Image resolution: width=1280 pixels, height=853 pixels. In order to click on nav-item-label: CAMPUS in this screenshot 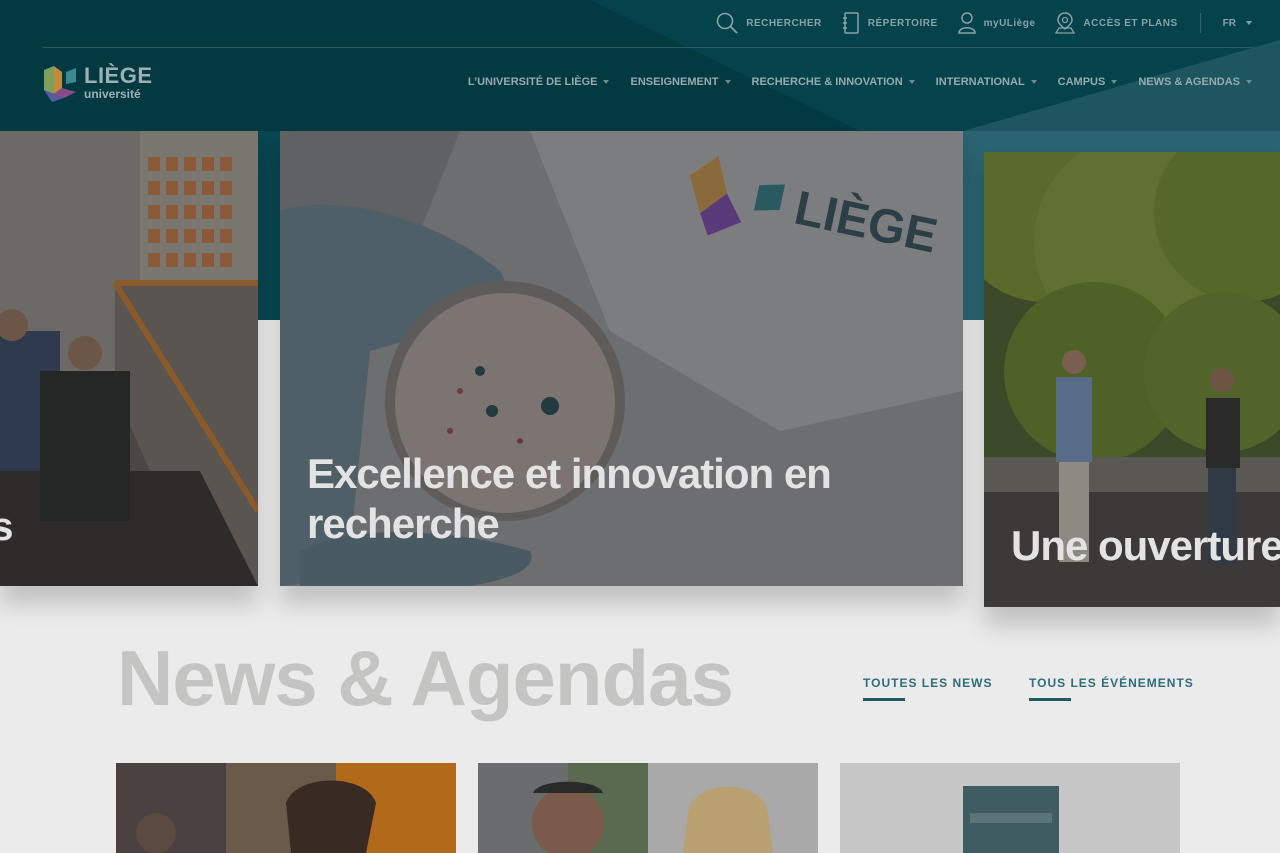, I will do `click(1081, 82)`.